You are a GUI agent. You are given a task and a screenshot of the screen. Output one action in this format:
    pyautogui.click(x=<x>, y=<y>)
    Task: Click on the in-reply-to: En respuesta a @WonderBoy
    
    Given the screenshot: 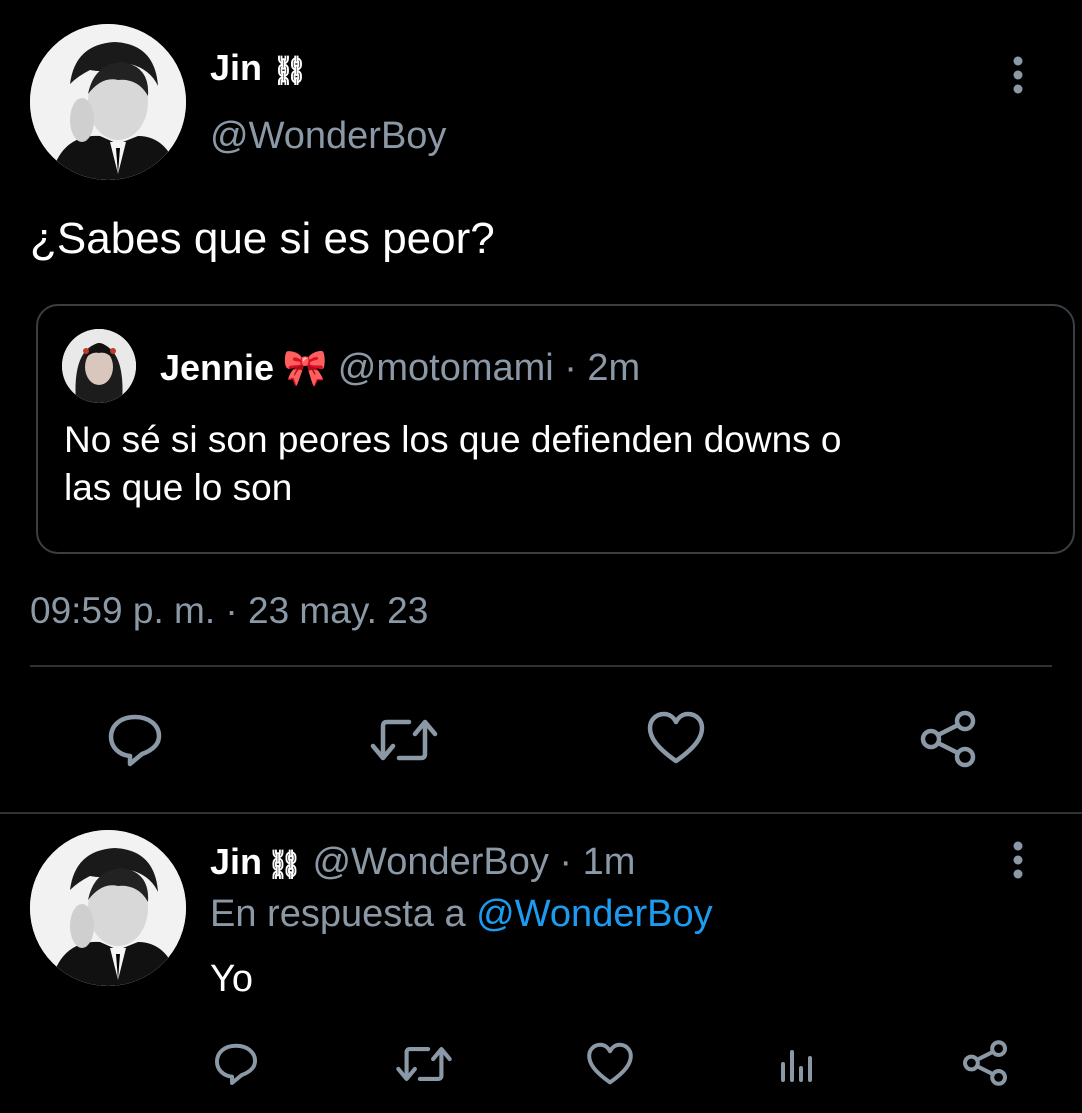 What is the action you would take?
    pyautogui.click(x=461, y=914)
    